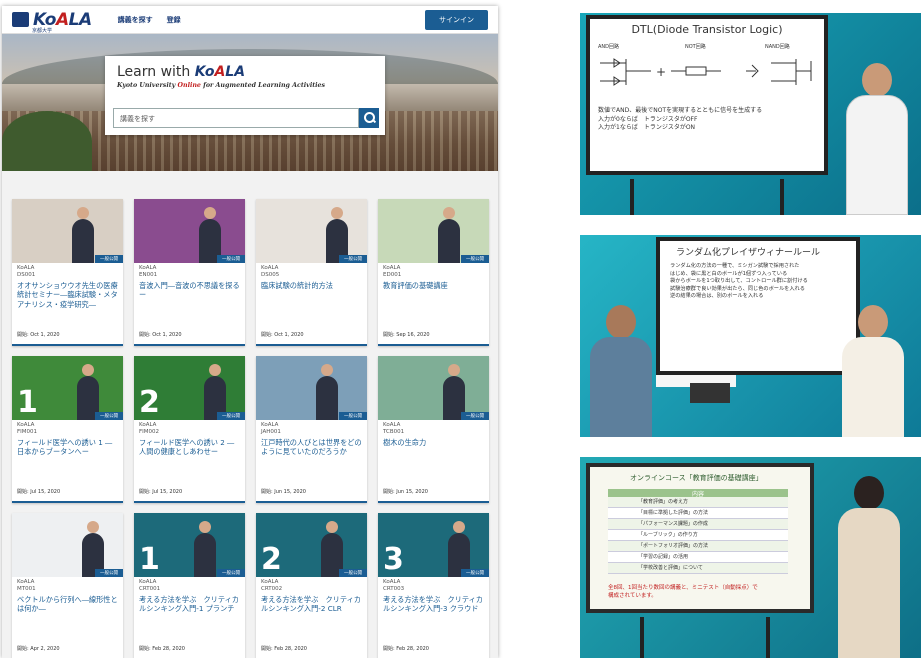  I want to click on slide-note: 全8回、1回当たり数回の講義と、ミニテスト（自動採点）で 構成されています。, so click(683, 592).